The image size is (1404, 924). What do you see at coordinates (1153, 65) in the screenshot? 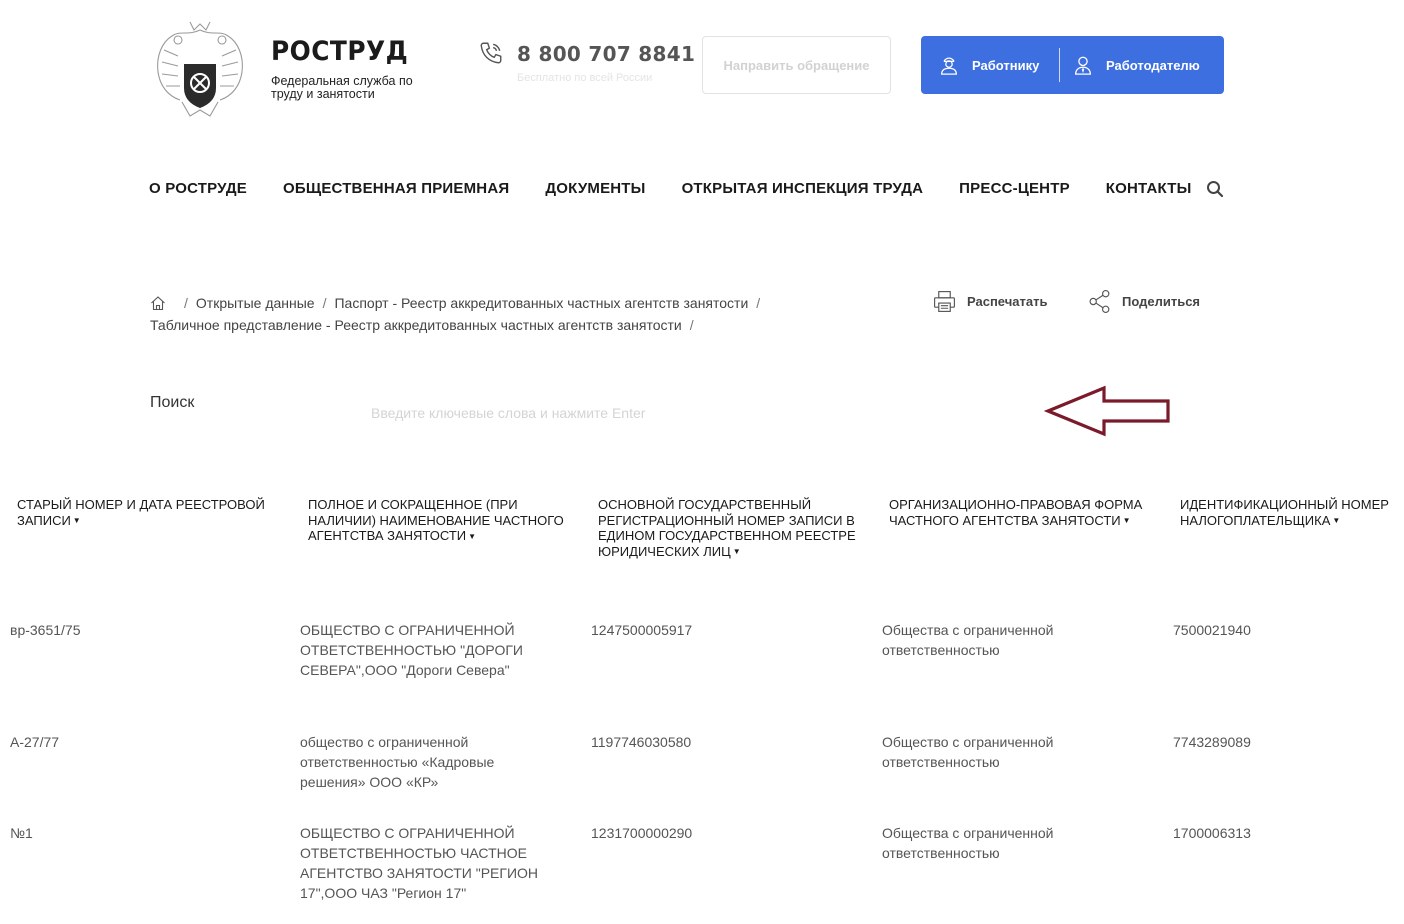
I see `employer-button-label: Работодателю` at bounding box center [1153, 65].